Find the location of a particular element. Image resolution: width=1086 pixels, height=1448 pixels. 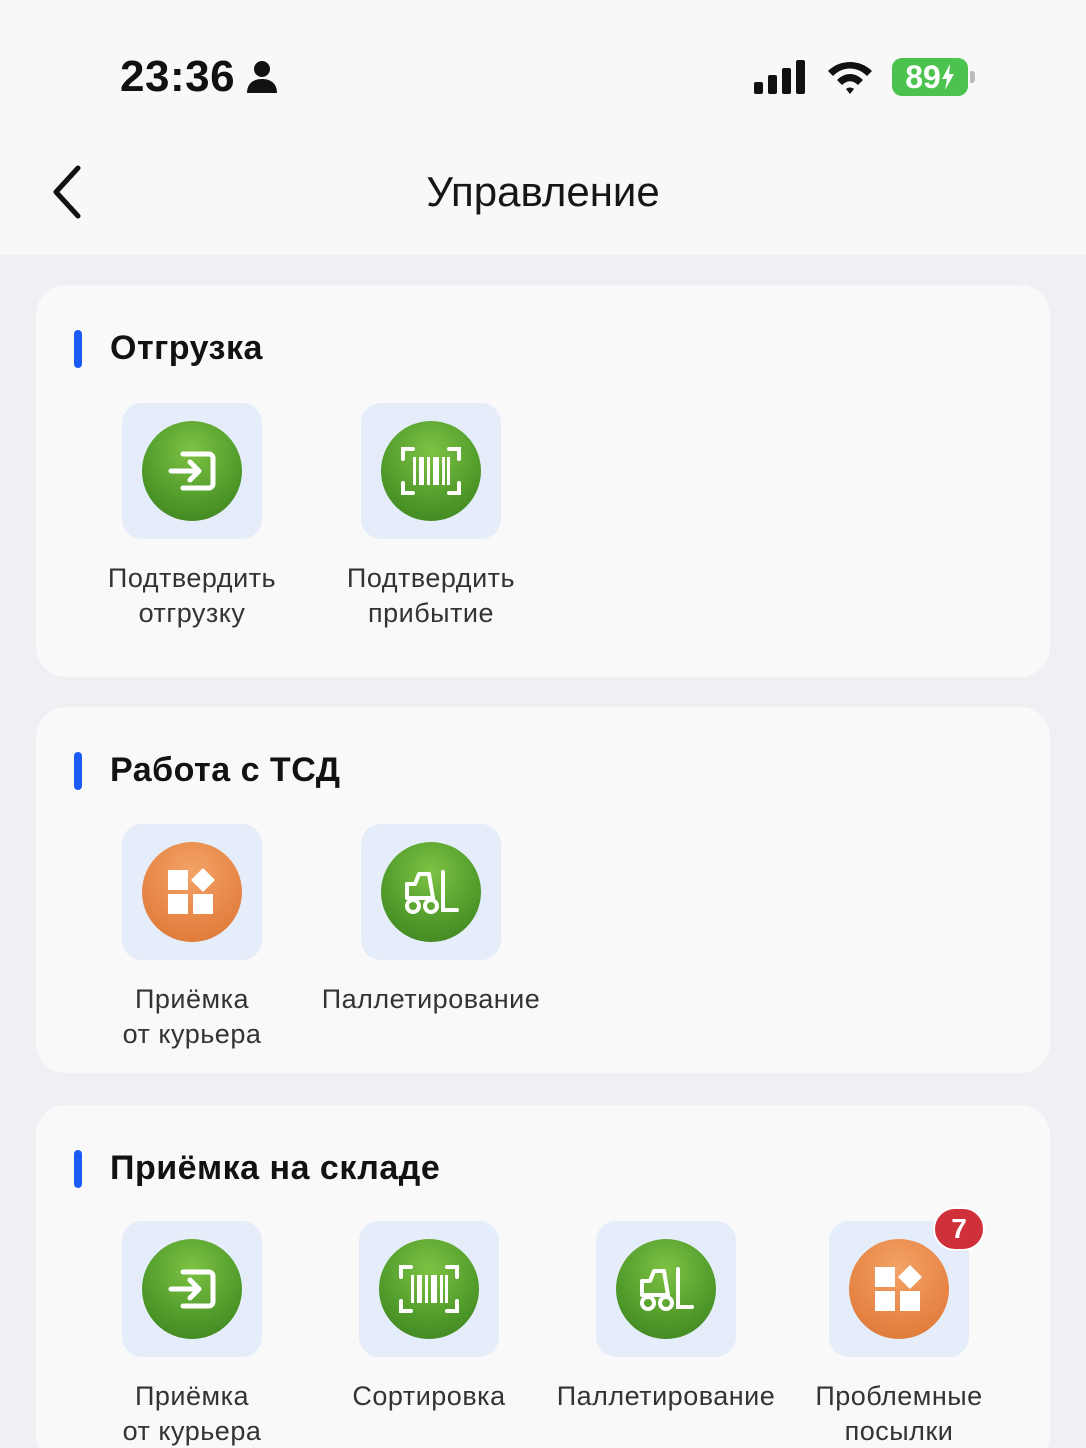

tile-palletizing: Паллетирование is located at coordinates (431, 920).